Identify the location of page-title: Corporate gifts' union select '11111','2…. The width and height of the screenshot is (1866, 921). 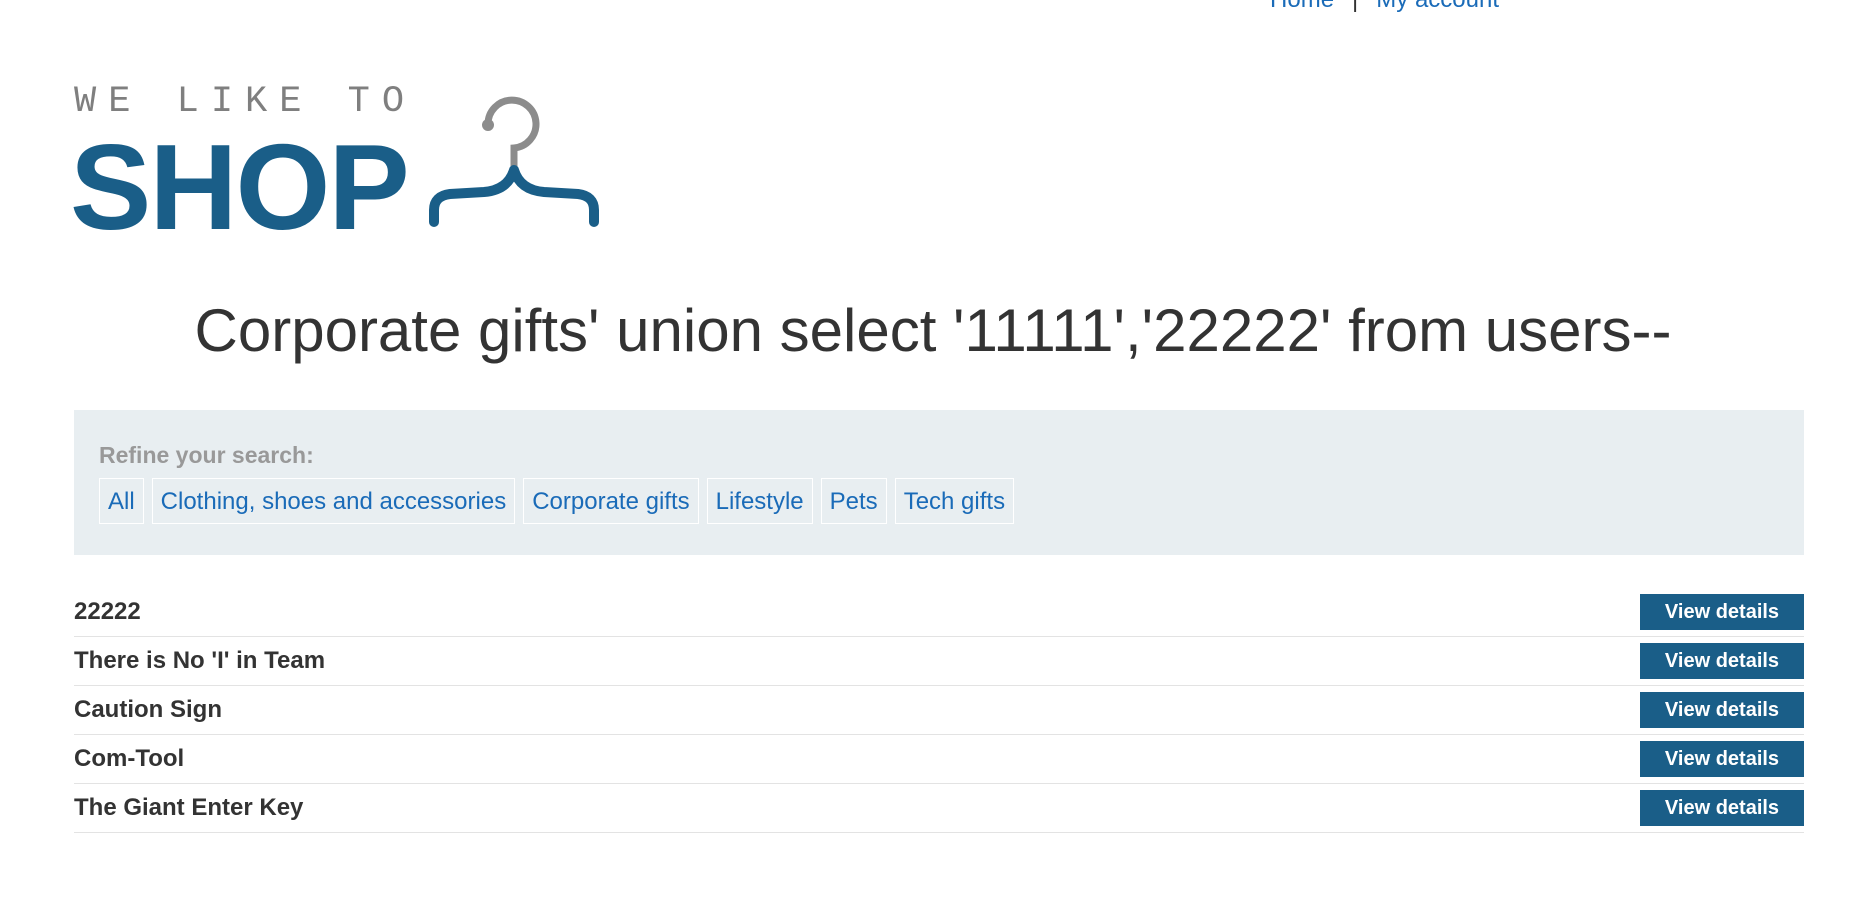
(933, 330).